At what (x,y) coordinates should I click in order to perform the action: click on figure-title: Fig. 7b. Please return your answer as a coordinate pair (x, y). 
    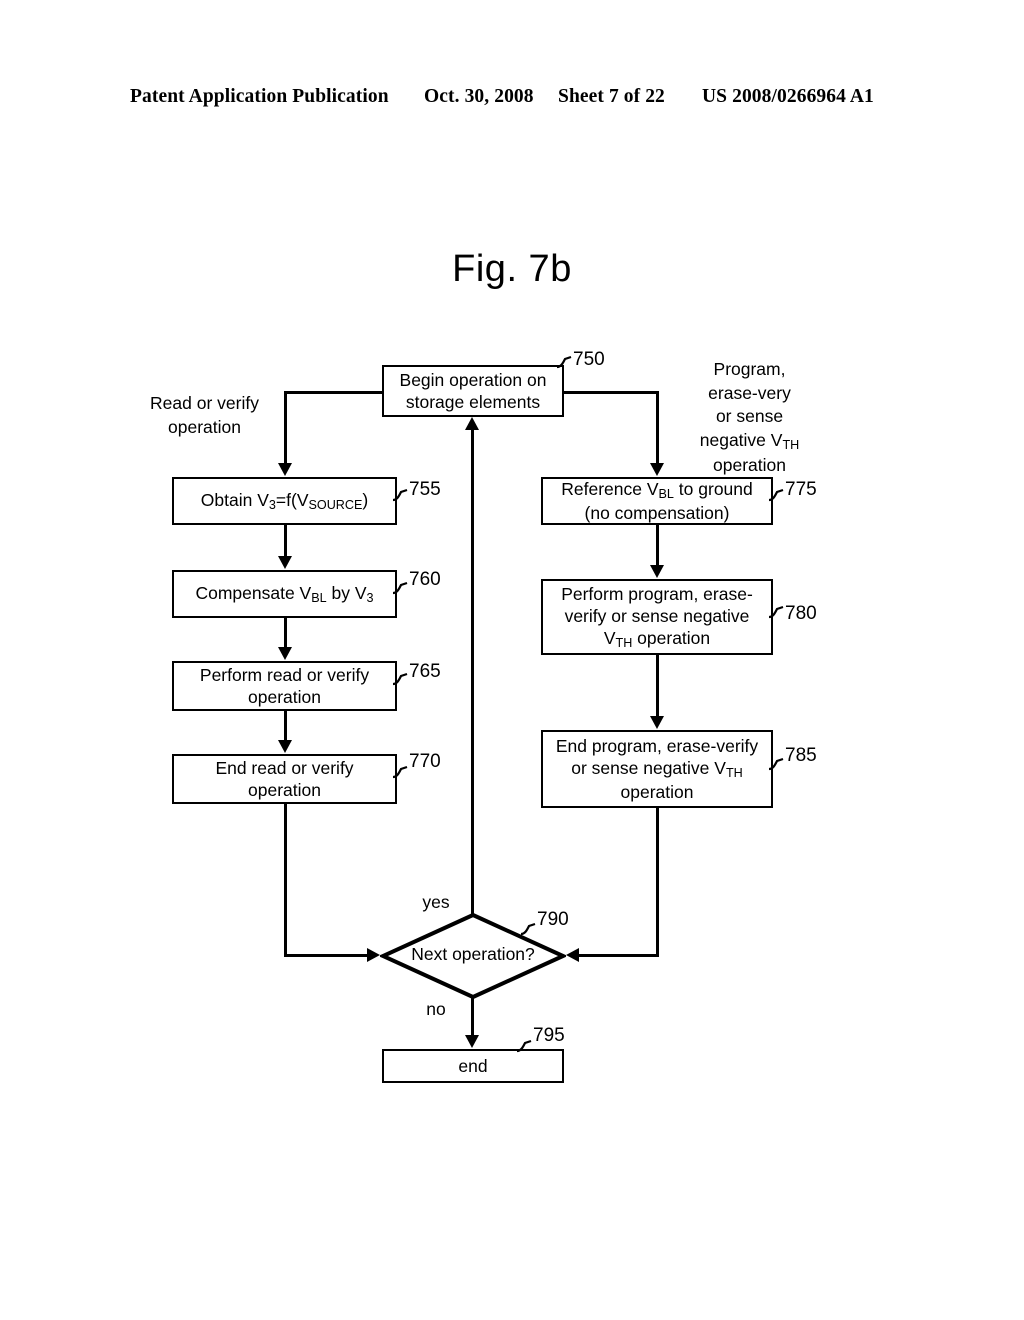
    Looking at the image, I should click on (512, 269).